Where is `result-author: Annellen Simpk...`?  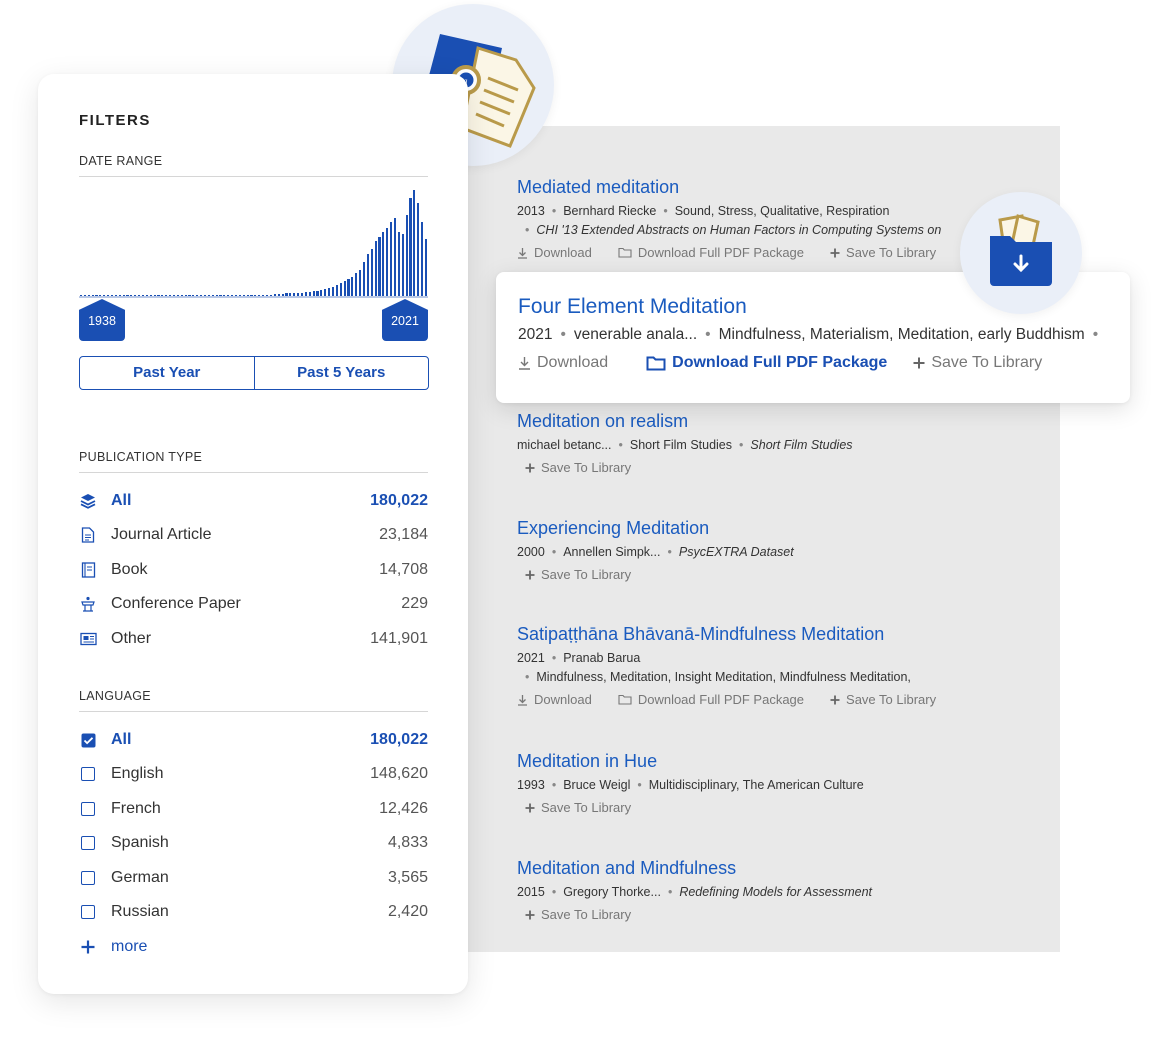
result-author: Annellen Simpk... is located at coordinates (611, 552).